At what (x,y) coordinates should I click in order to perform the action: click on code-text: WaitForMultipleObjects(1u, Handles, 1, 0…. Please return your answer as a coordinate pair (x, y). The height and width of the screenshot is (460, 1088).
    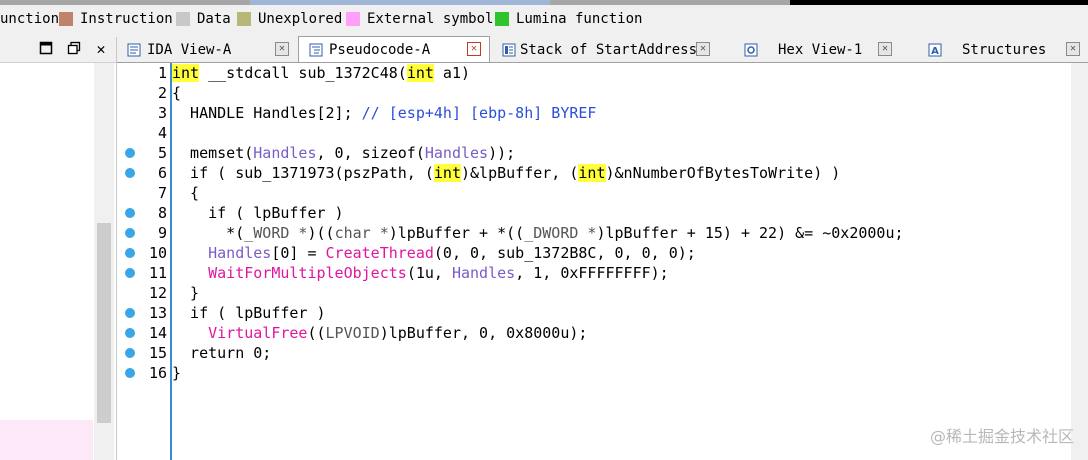
    Looking at the image, I should click on (420, 273).